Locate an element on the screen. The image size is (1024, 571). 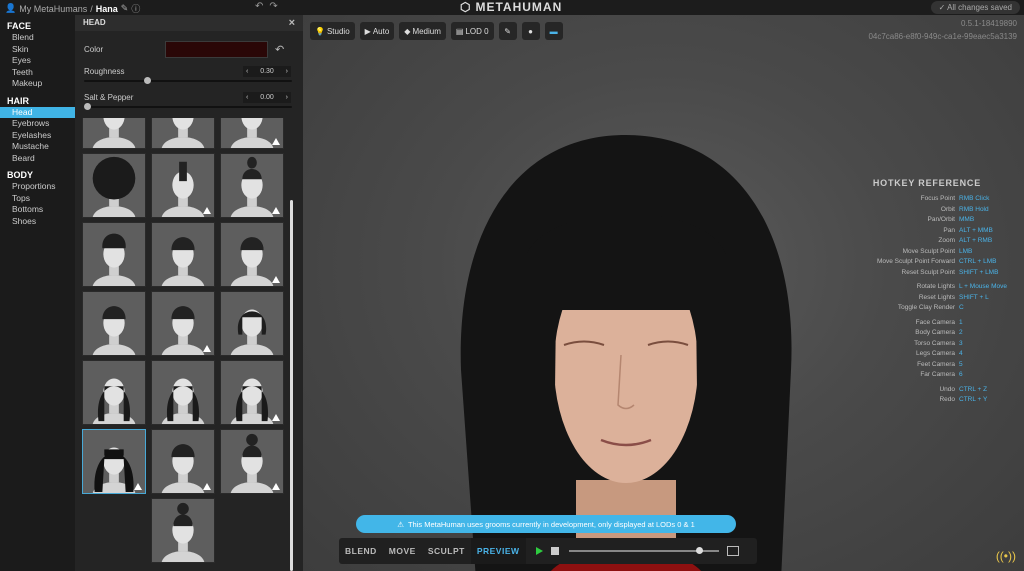
warning-icon: ⚠ is located at coordinates (400, 524).